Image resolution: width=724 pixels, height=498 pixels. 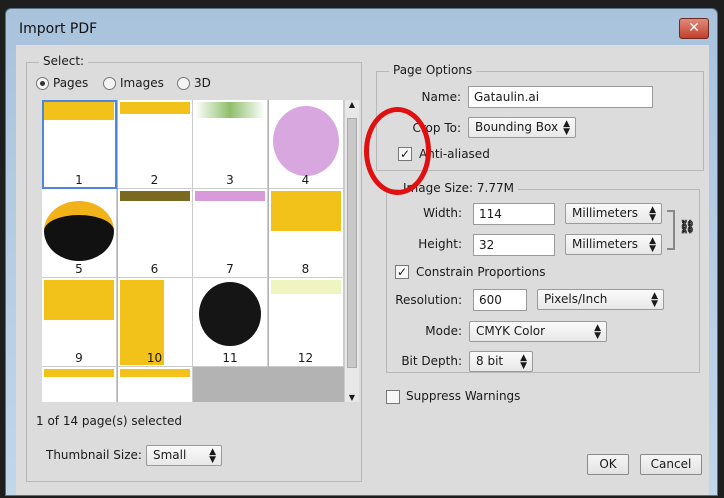 I want to click on scrollbar-thumb, so click(x=352, y=243).